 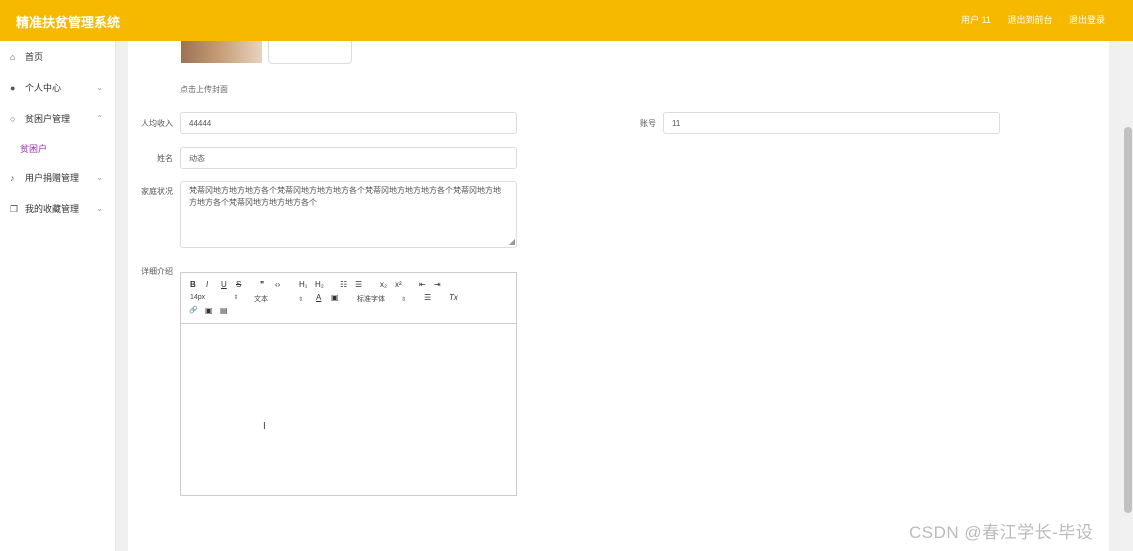 I want to click on current-user-link: 用户 11, so click(x=976, y=20).